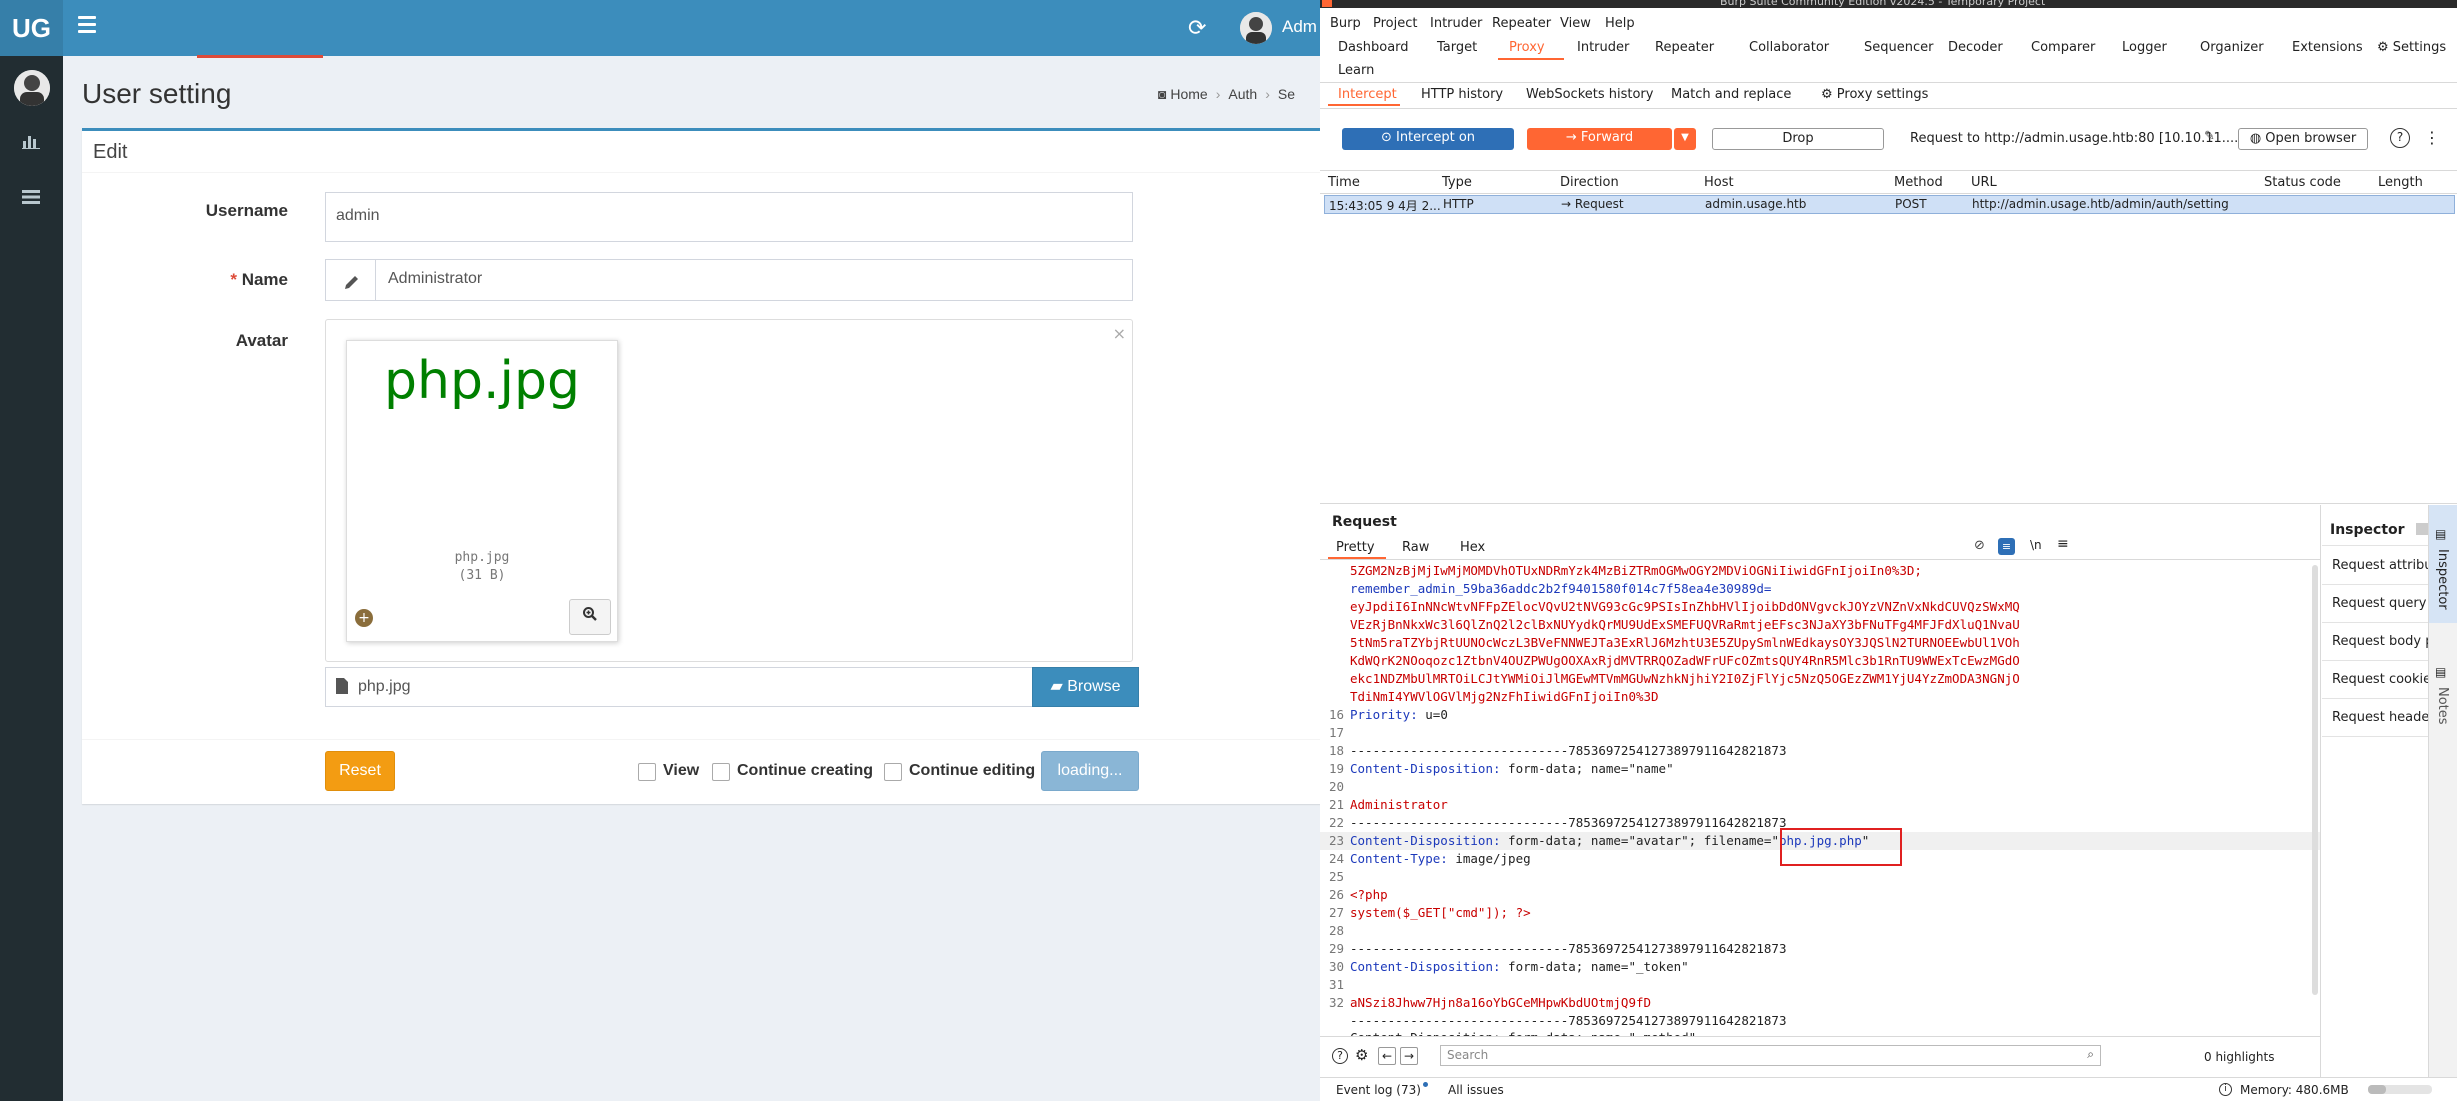 The width and height of the screenshot is (2457, 1101). I want to click on name-input: Administrator, so click(435, 279).